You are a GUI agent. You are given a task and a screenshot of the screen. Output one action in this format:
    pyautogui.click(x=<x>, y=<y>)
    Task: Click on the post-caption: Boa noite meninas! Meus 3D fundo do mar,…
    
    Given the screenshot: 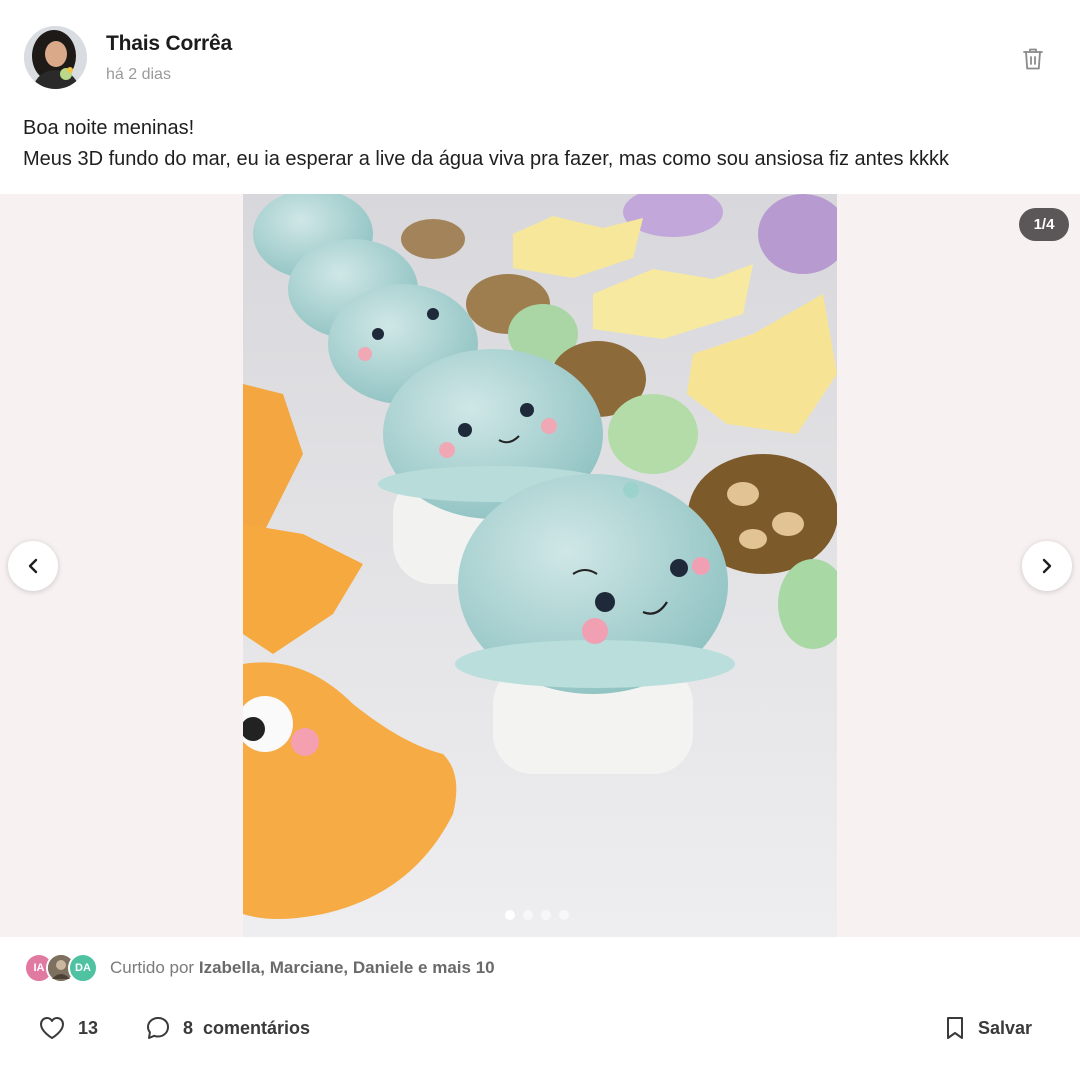 What is the action you would take?
    pyautogui.click(x=543, y=144)
    